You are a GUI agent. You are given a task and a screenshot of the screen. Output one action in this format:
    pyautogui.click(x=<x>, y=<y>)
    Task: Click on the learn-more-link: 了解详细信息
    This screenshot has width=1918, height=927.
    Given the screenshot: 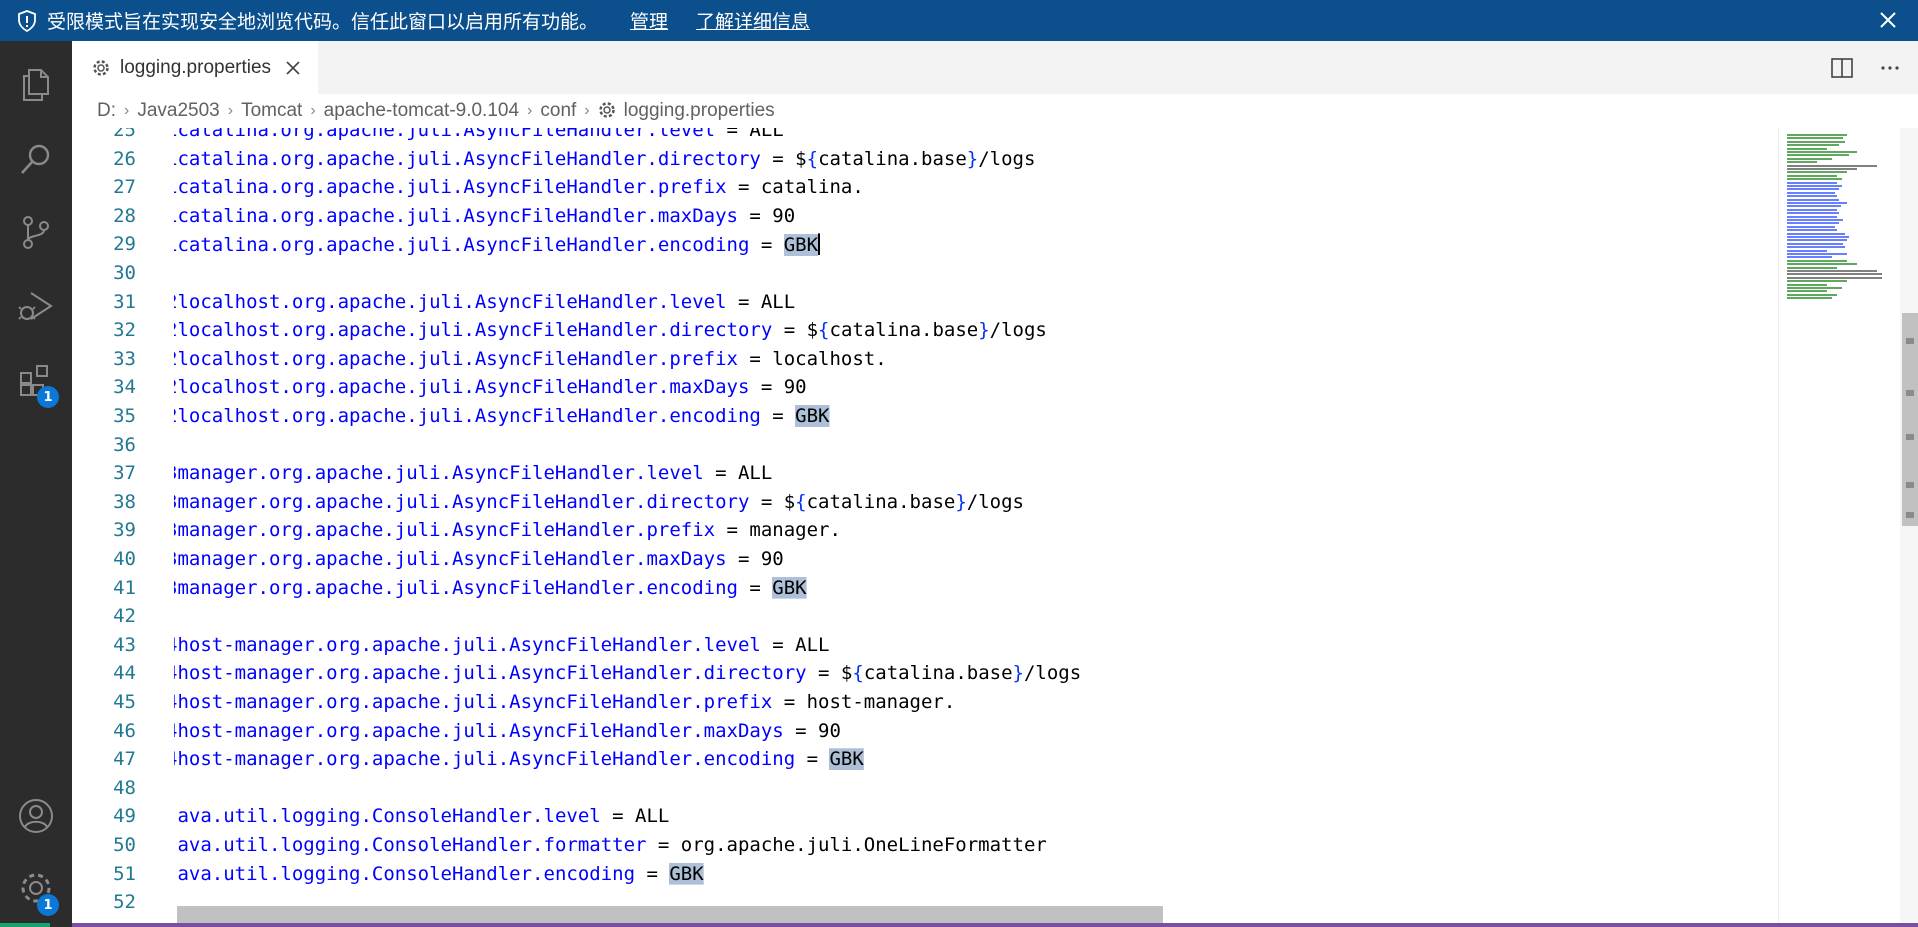 What is the action you would take?
    pyautogui.click(x=753, y=20)
    